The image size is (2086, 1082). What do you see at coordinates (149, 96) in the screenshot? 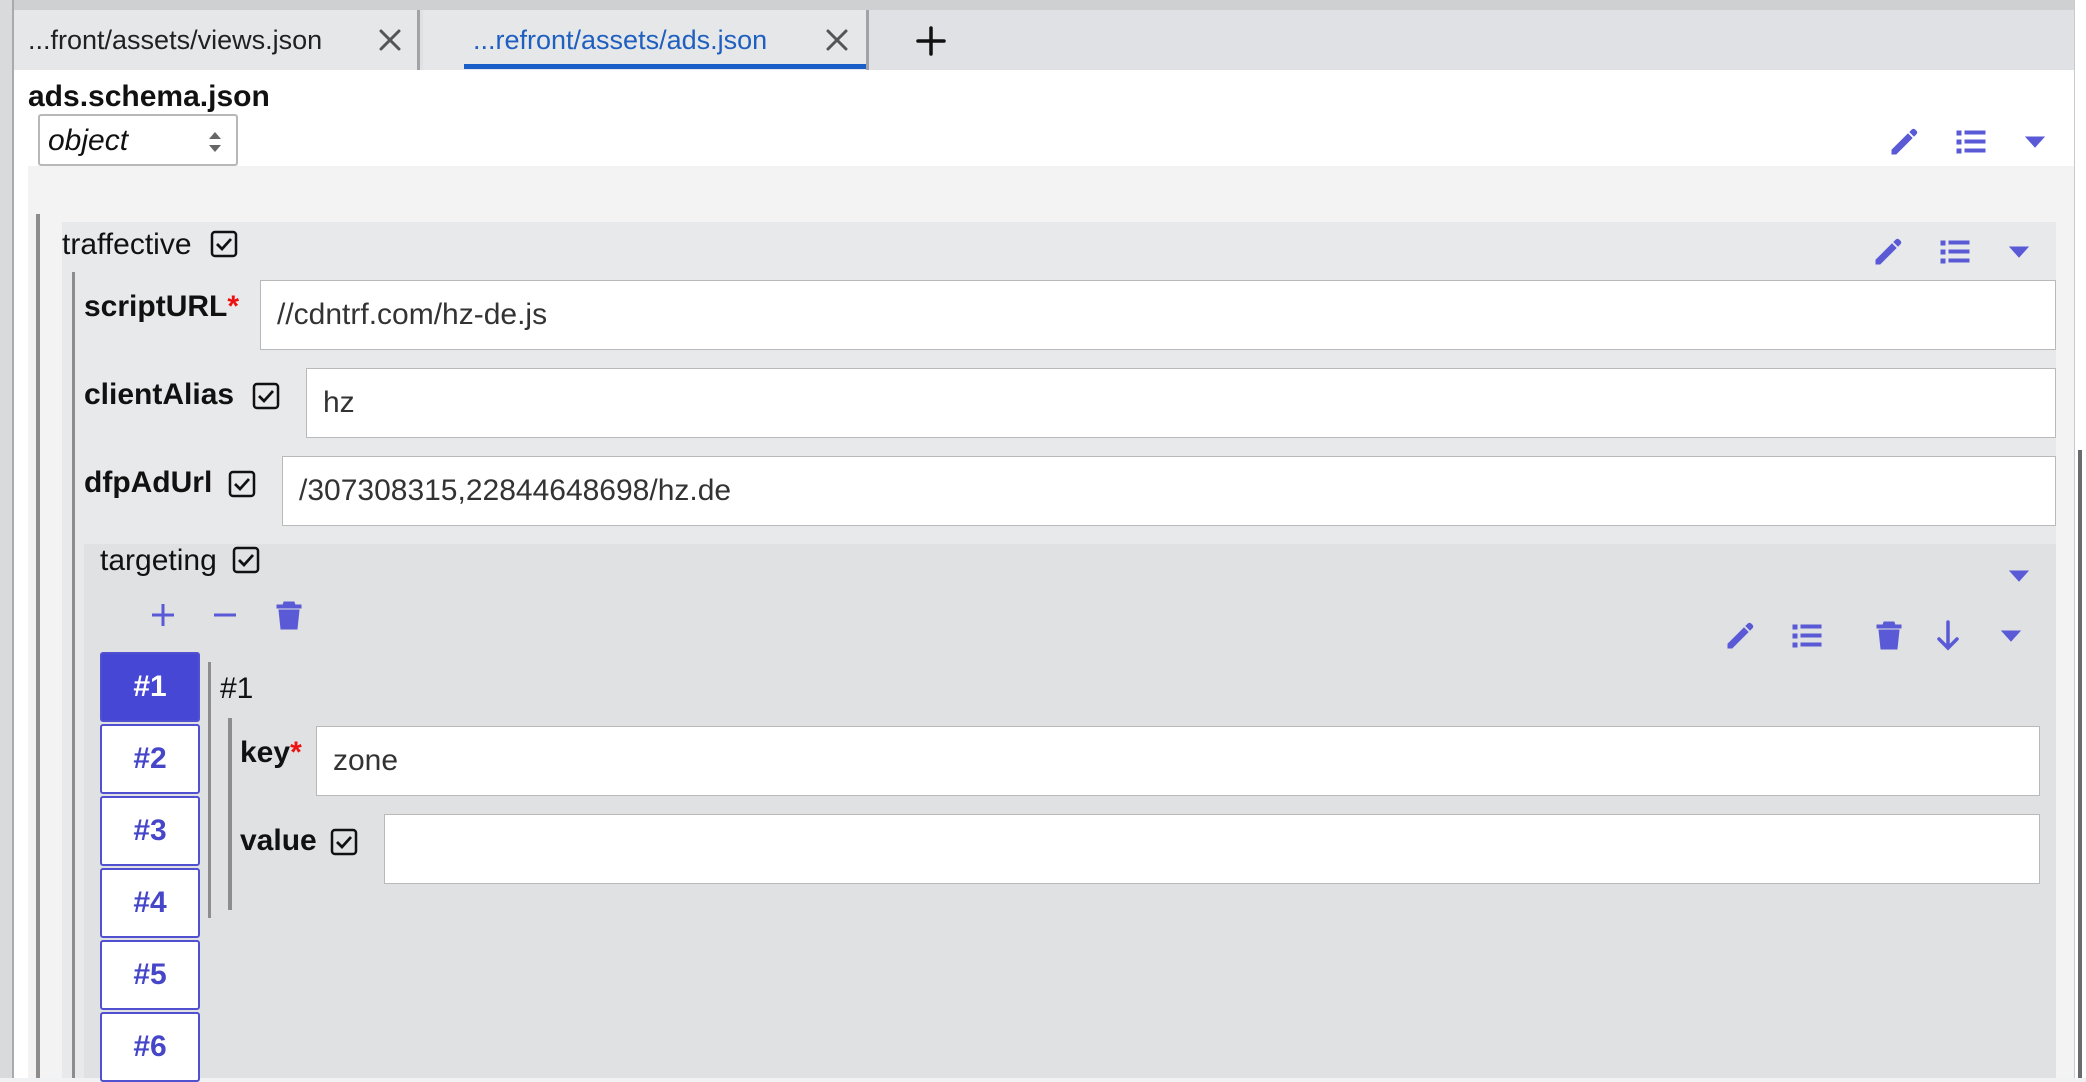
I see `page-title: ads.schema.json` at bounding box center [149, 96].